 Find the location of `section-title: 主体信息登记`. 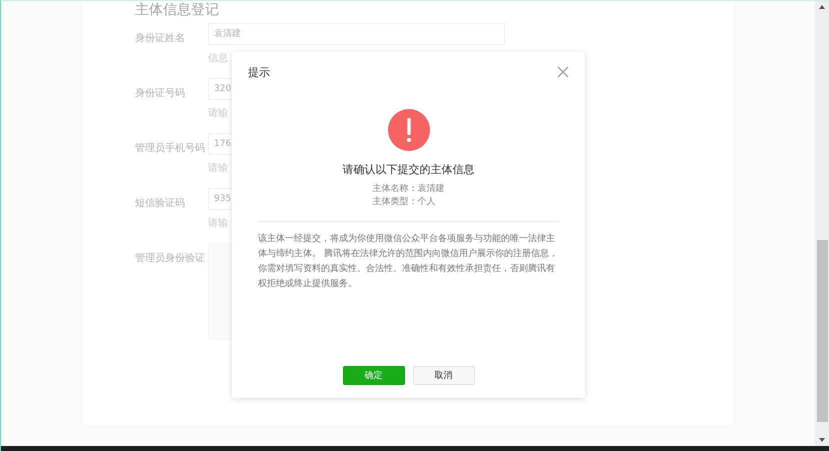

section-title: 主体信息登记 is located at coordinates (177, 10).